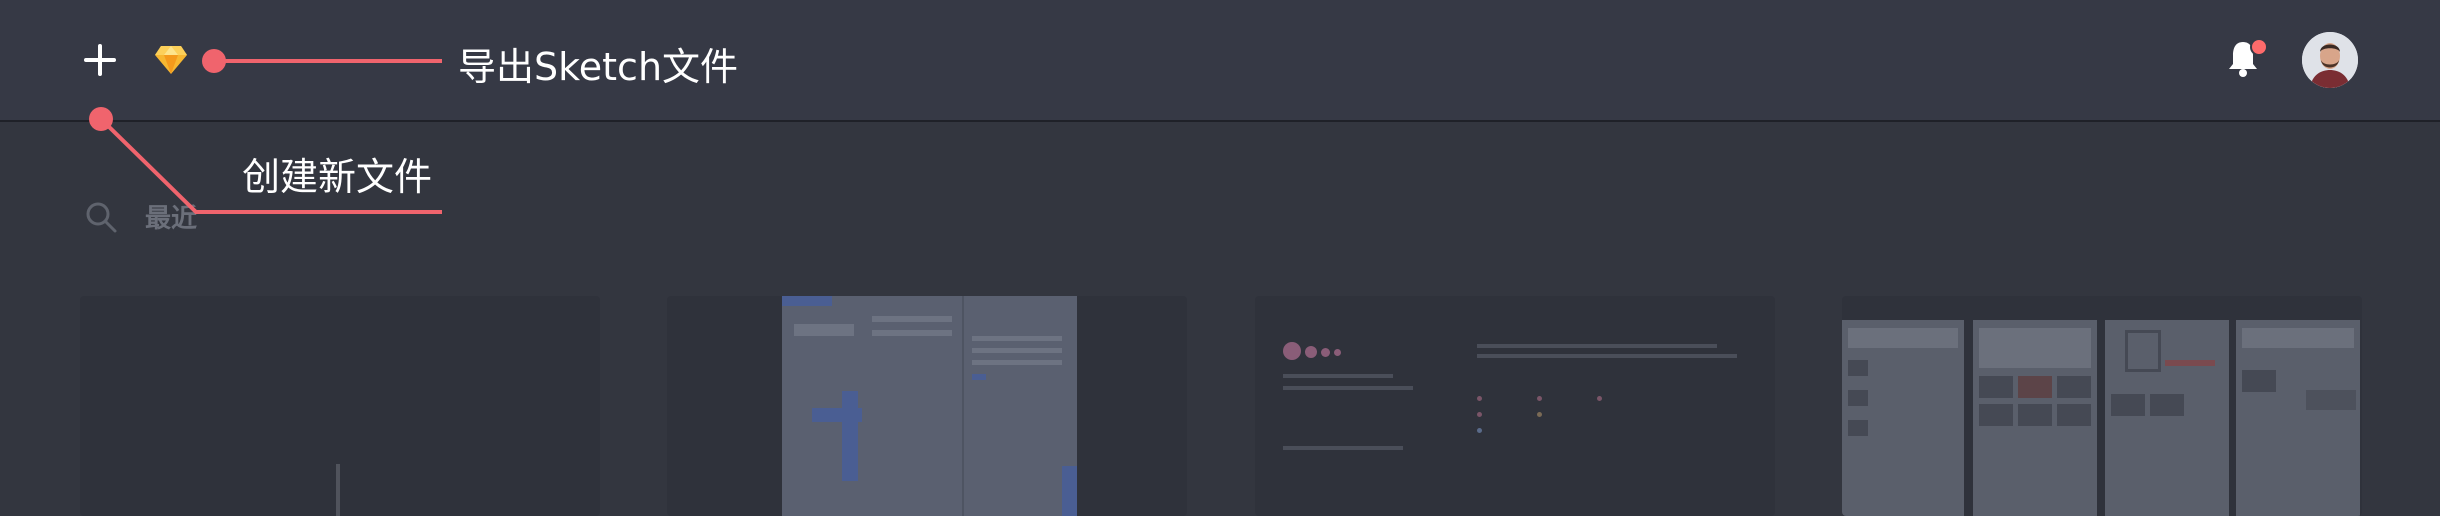  Describe the element at coordinates (2259, 47) in the screenshot. I see `notification-badge` at that location.